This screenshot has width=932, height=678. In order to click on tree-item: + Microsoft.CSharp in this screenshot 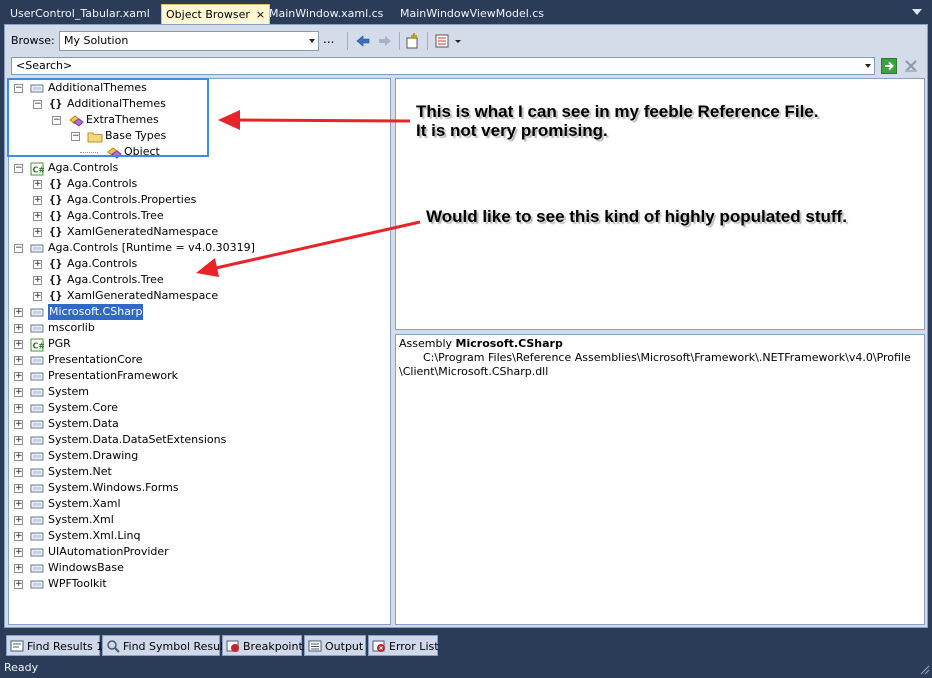, I will do `click(199, 312)`.